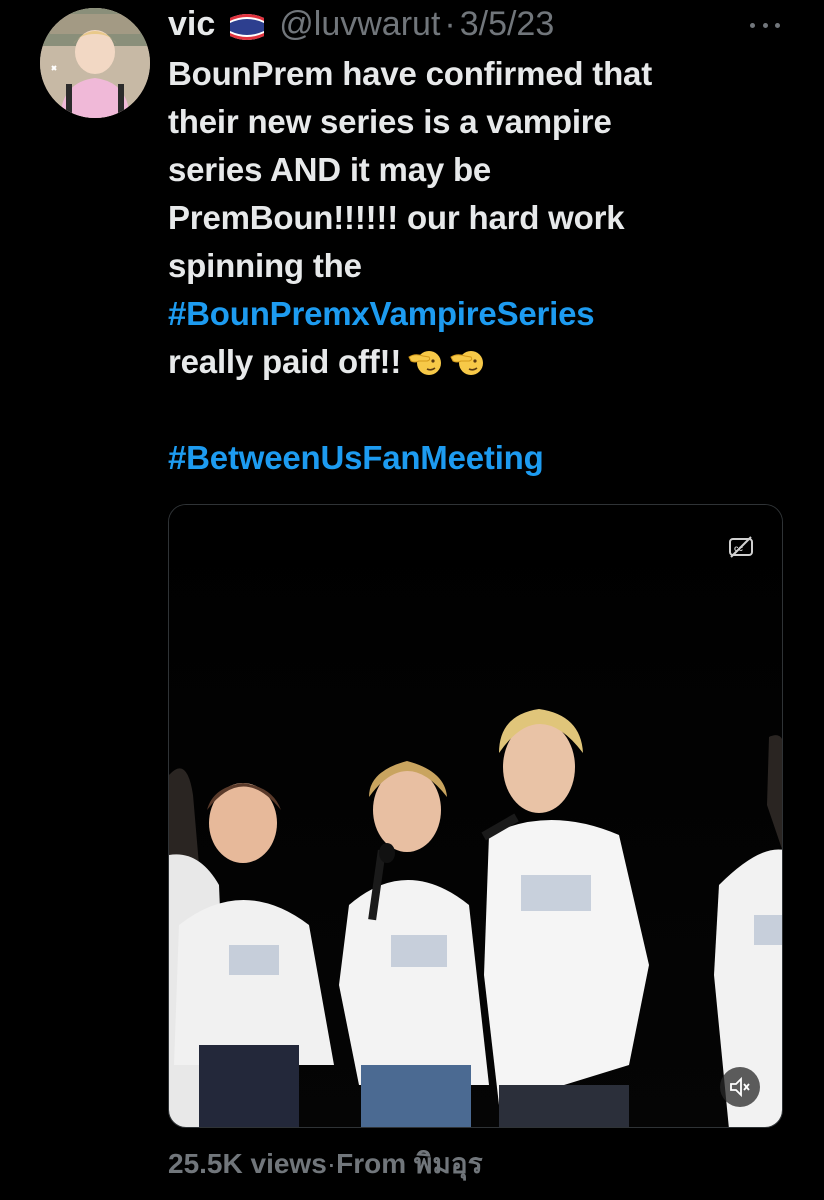 The image size is (824, 1200). Describe the element at coordinates (390, 121) in the screenshot. I see `tweet-text-line: their new series is a vampire` at that location.